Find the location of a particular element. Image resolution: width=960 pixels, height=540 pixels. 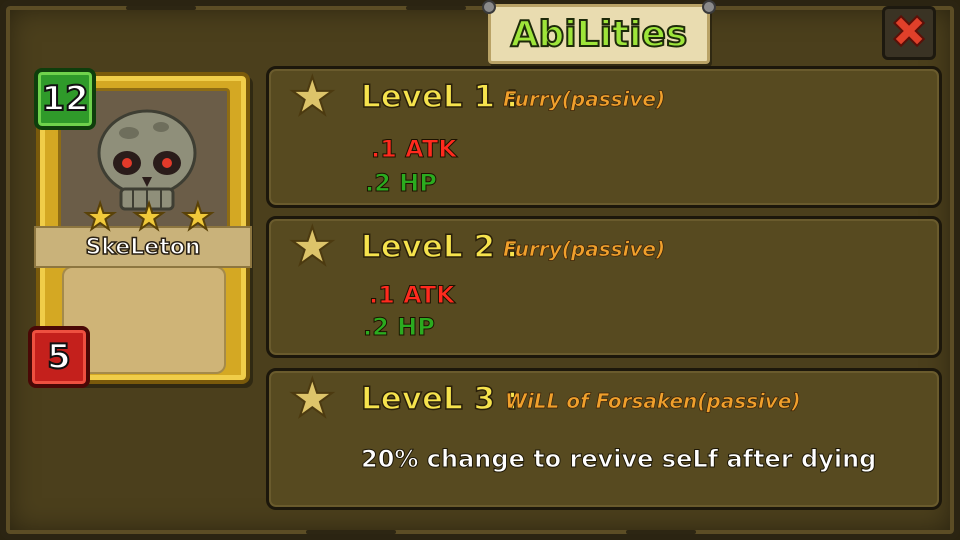

unit-rank-stars: ★ ★ ★ is located at coordinates (149, 218).